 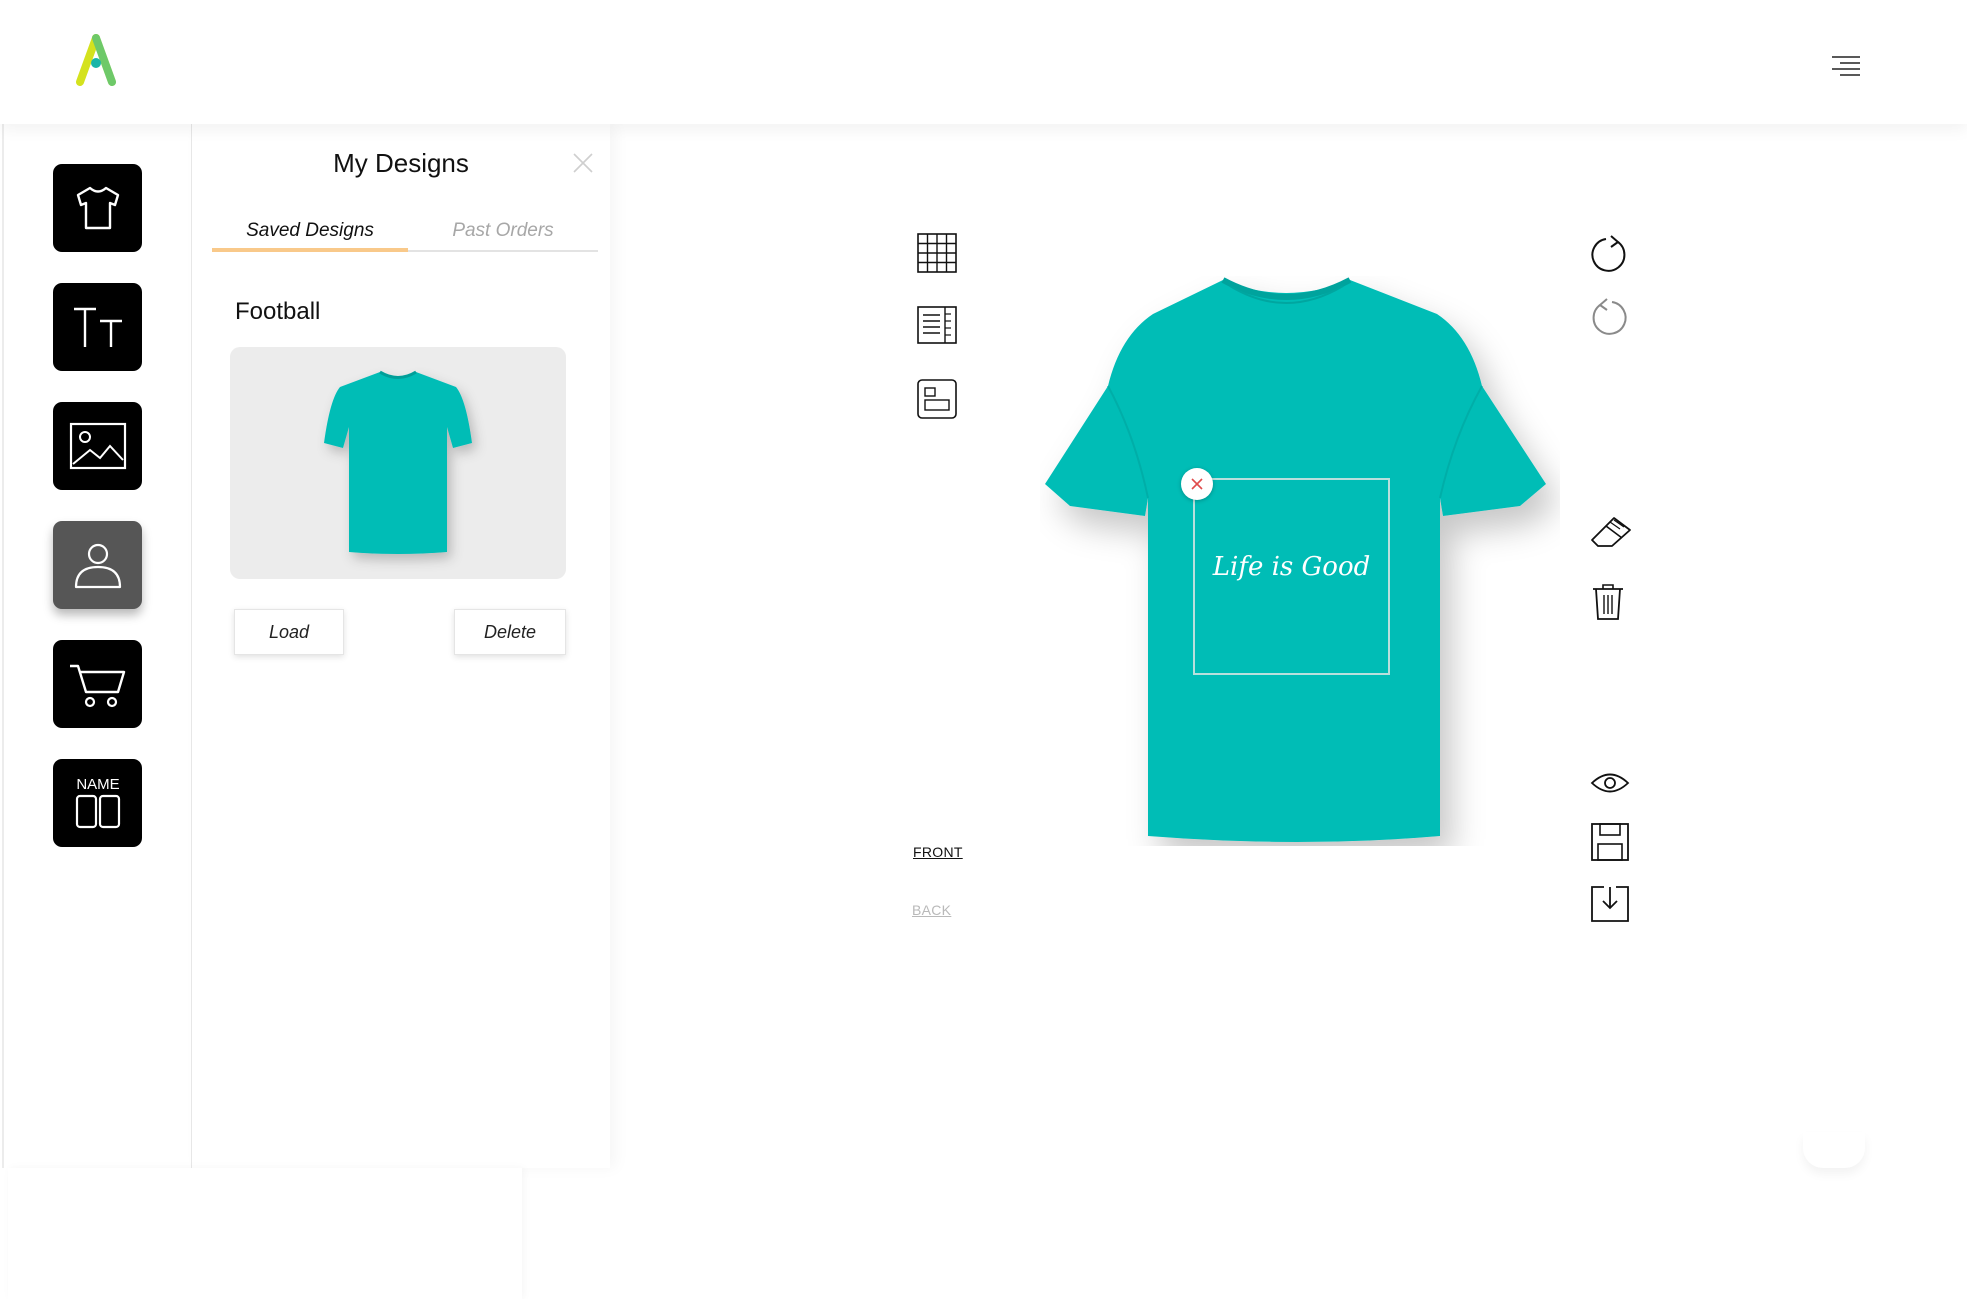 I want to click on text-tt-icon, so click(x=97, y=327).